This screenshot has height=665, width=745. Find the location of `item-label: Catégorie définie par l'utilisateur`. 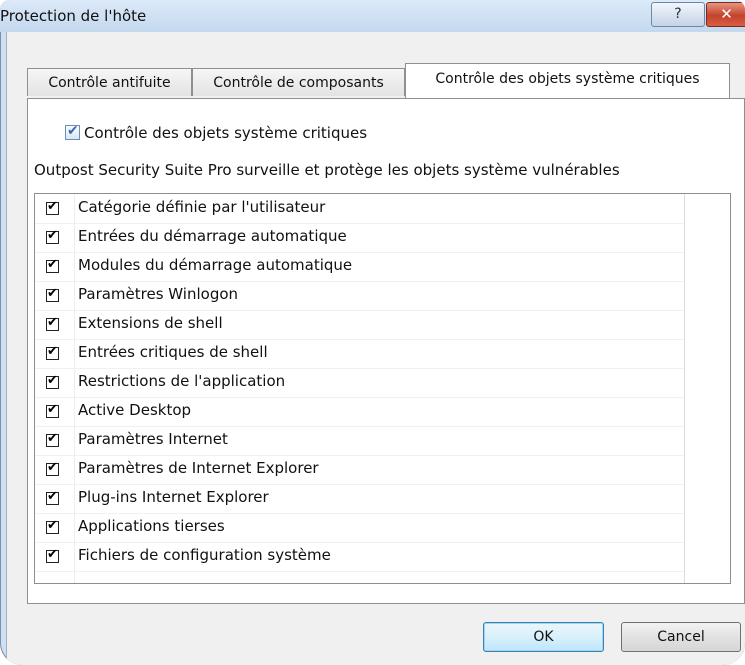

item-label: Catégorie définie par l'utilisateur is located at coordinates (202, 207).